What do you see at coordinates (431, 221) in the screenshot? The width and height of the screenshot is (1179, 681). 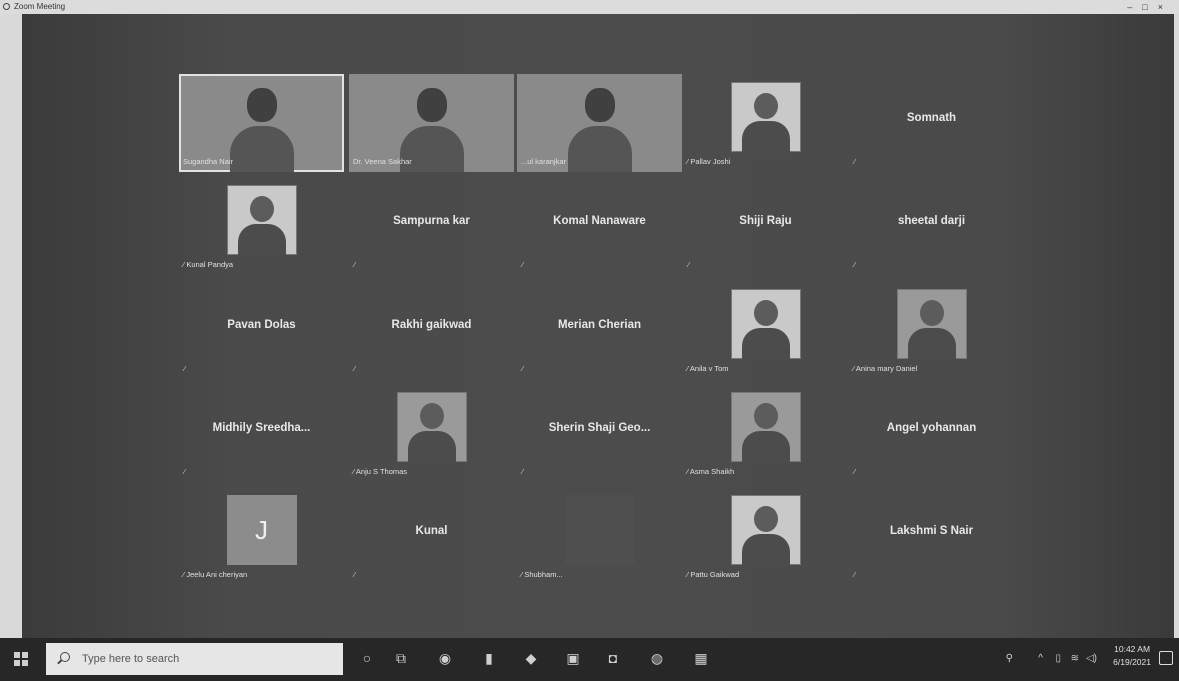 I see `participant-name: Sampurna kar` at bounding box center [431, 221].